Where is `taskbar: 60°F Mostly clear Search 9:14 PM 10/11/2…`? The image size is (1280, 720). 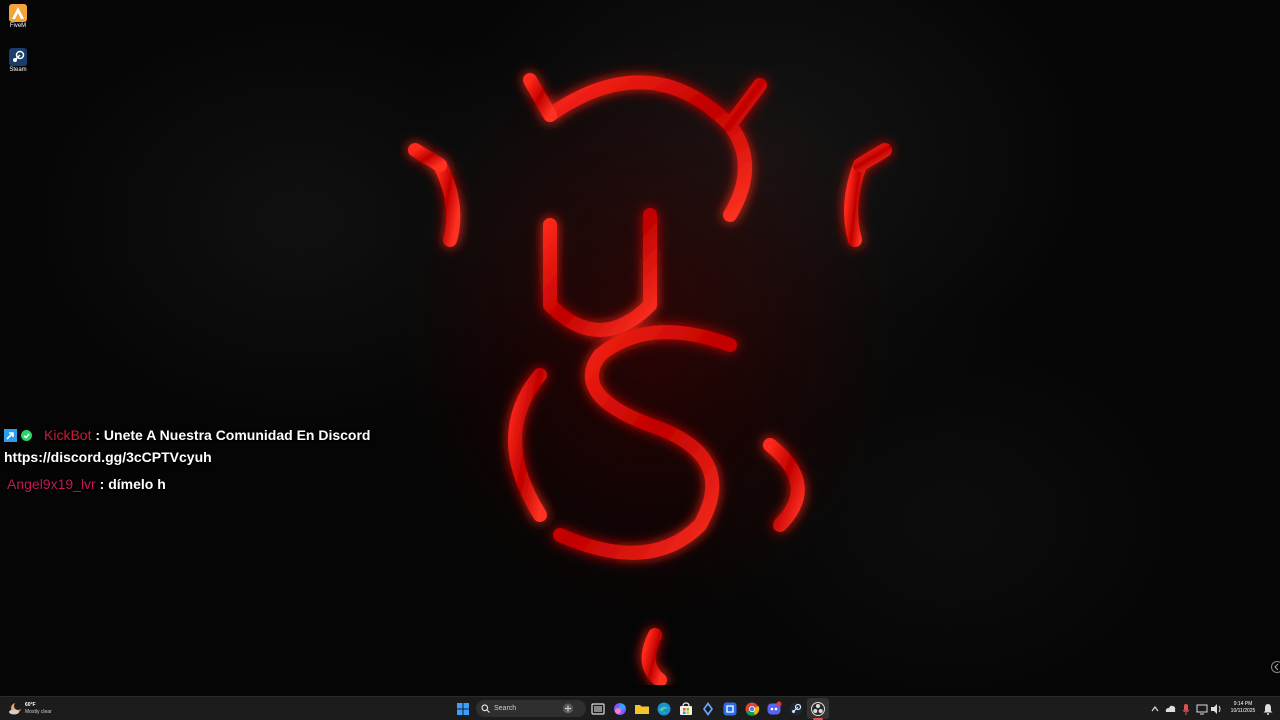
taskbar: 60°F Mostly clear Search 9:14 PM 10/11/2… is located at coordinates (640, 708).